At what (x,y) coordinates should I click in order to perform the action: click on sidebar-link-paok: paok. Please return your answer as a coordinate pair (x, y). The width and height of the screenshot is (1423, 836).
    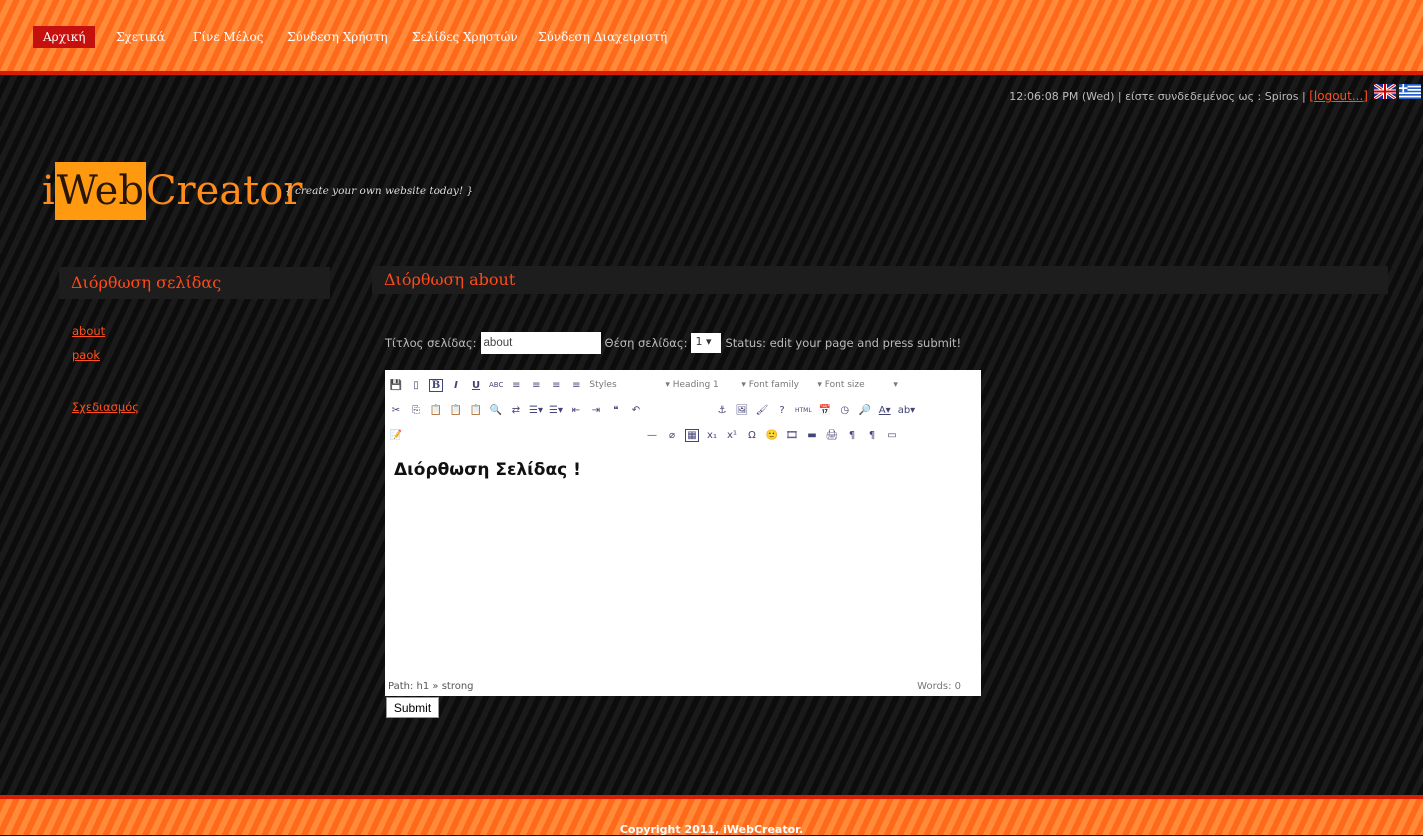
    Looking at the image, I should click on (86, 355).